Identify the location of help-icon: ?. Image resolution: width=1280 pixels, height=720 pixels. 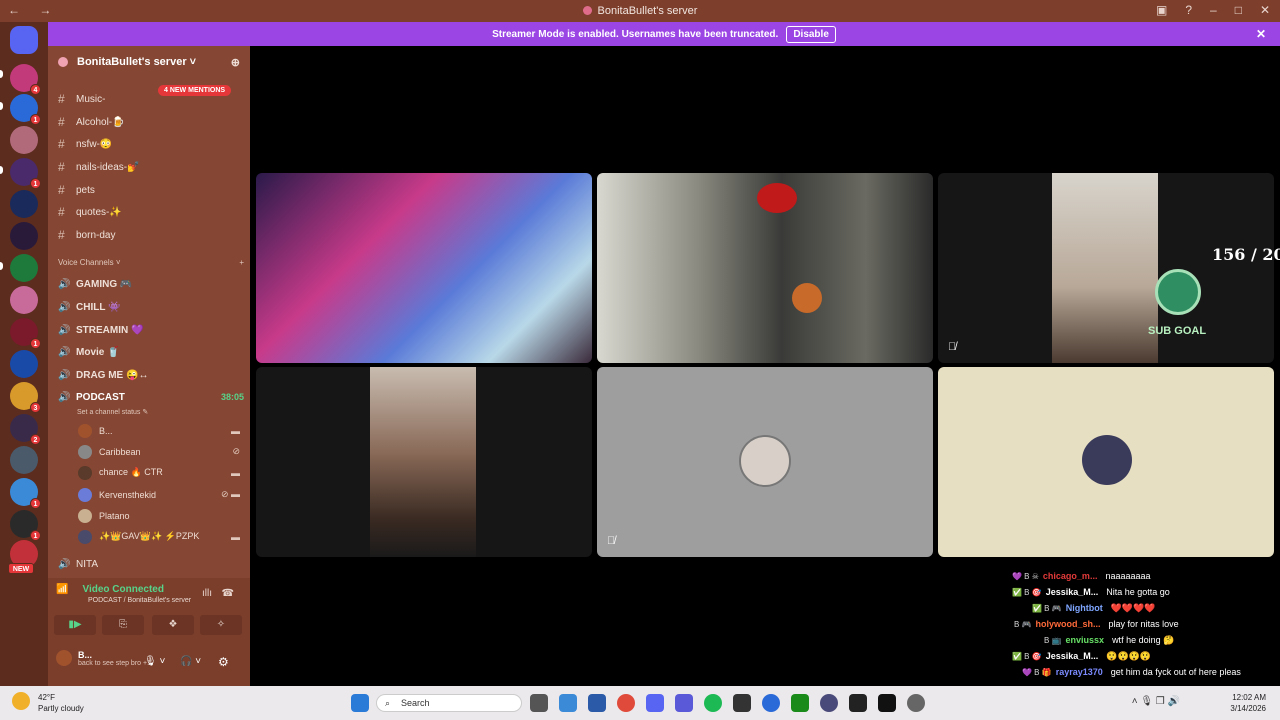
(1188, 10).